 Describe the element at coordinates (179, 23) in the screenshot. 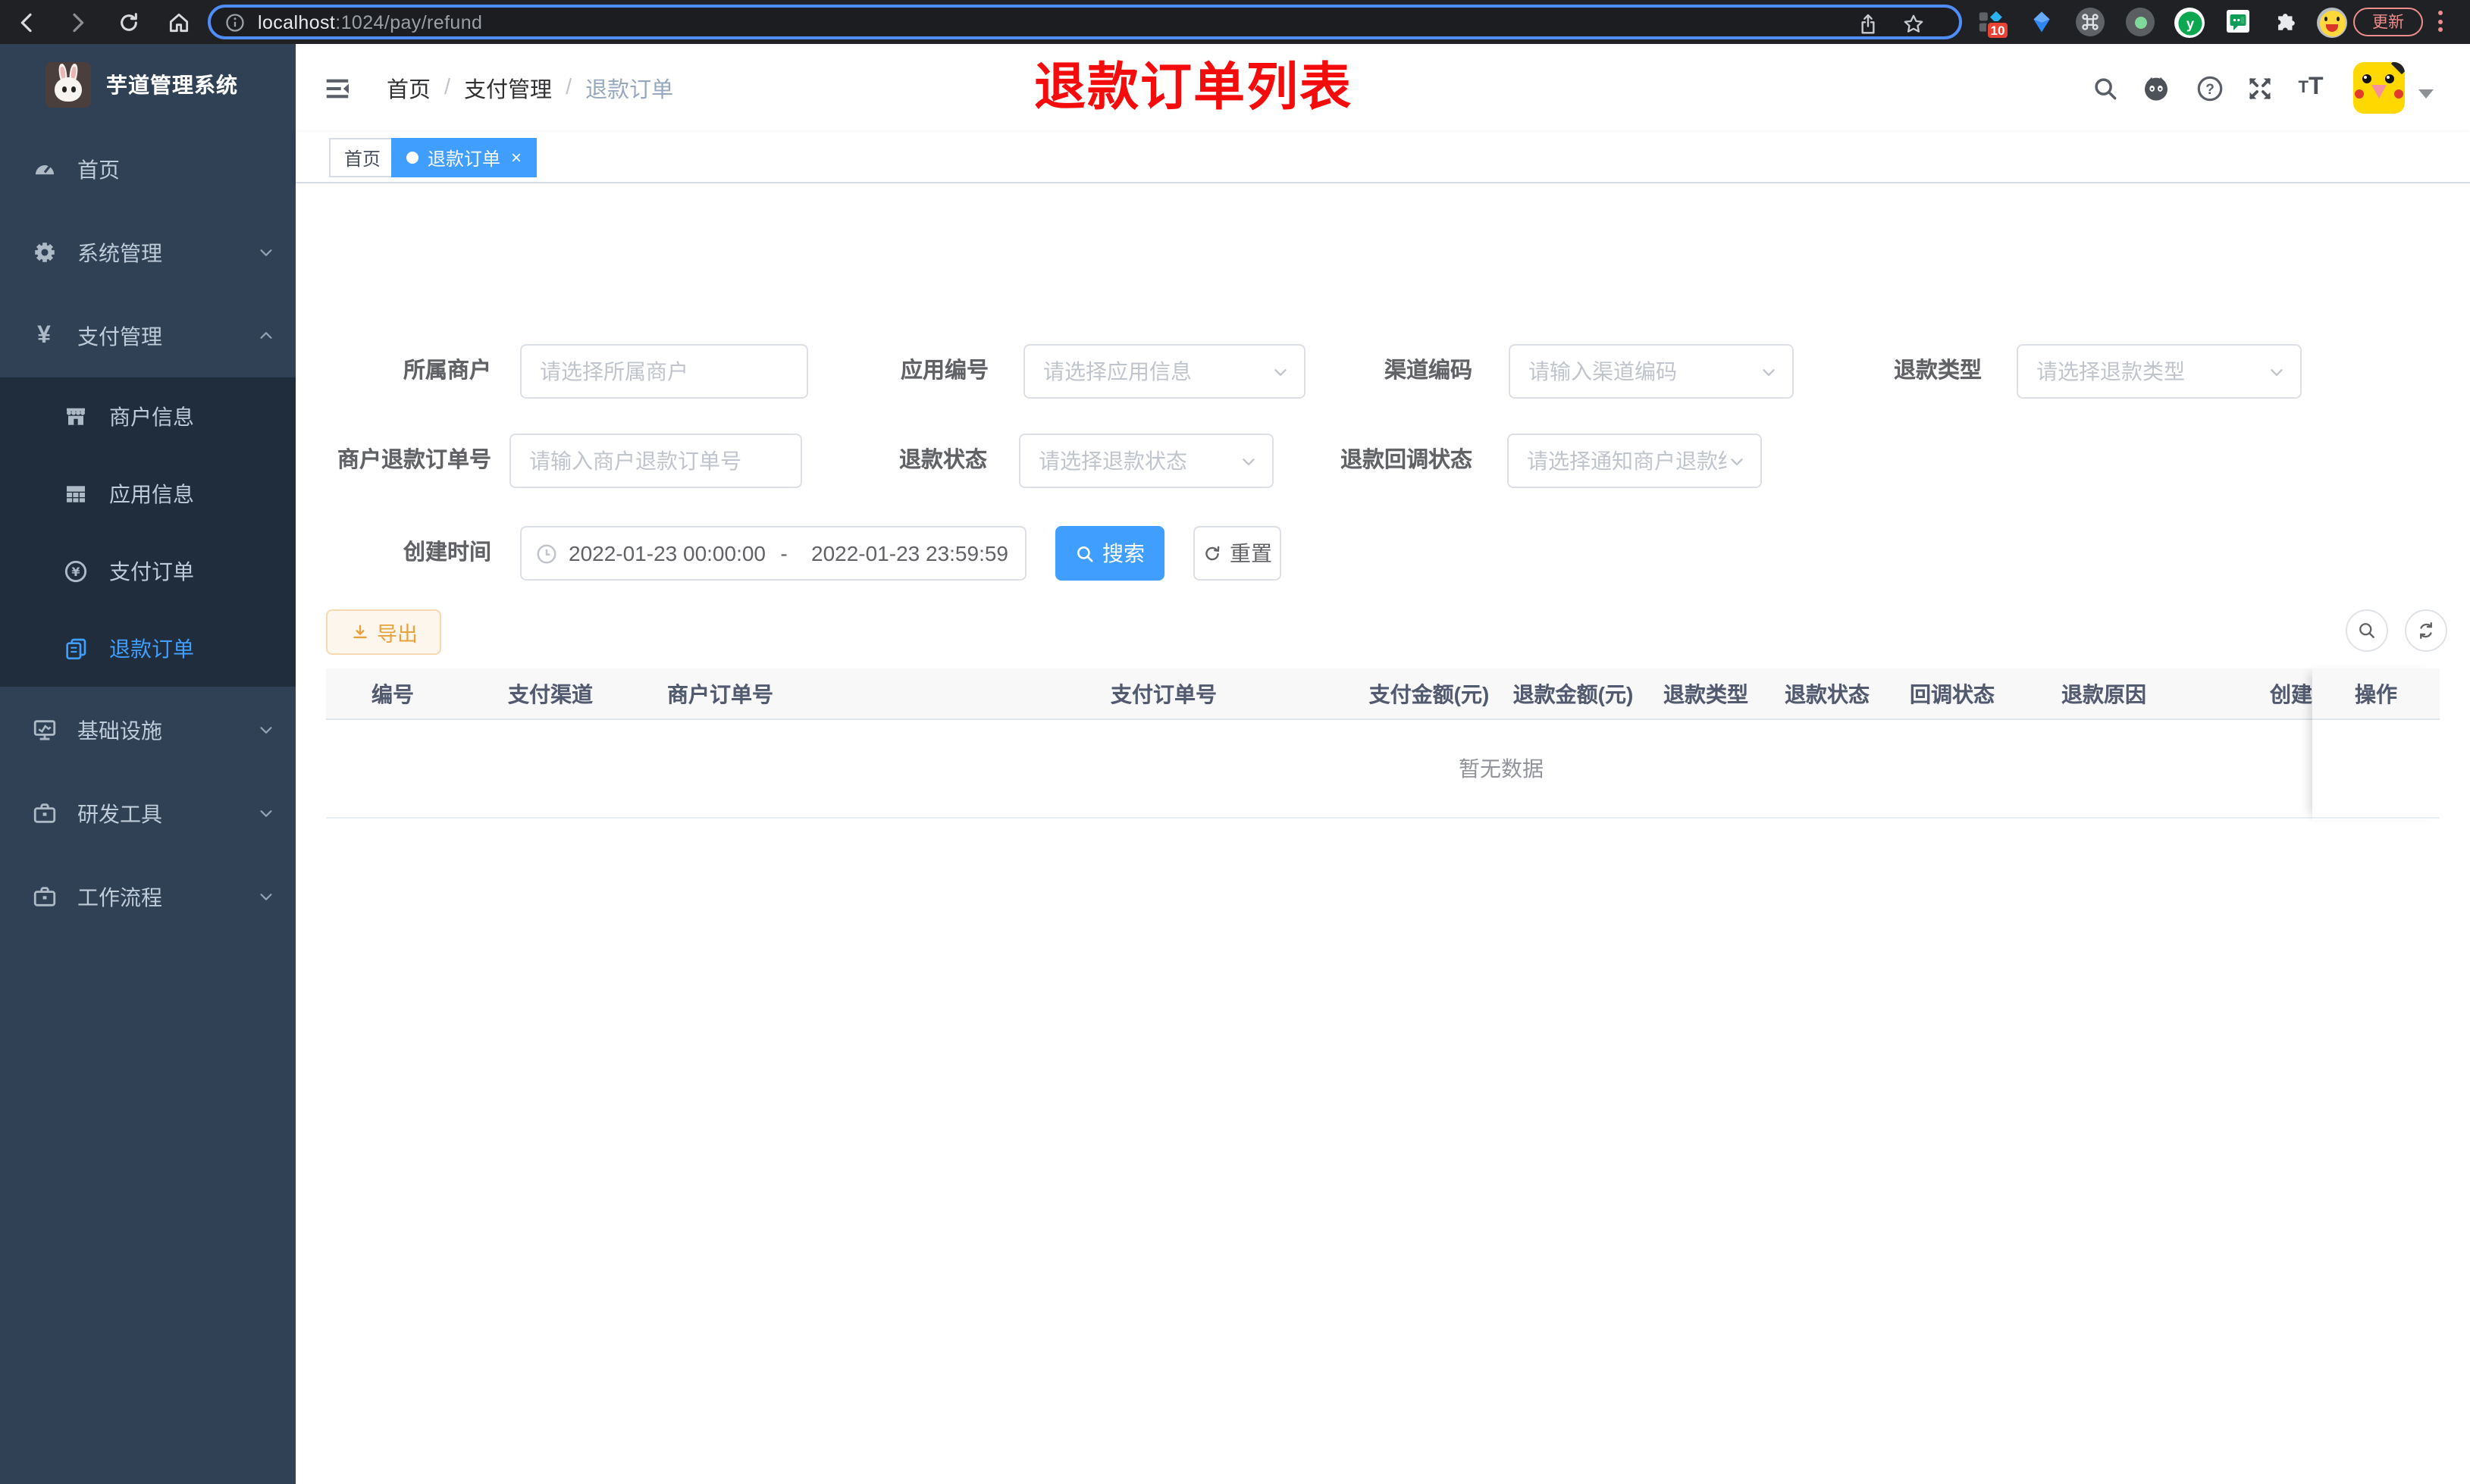

I see `browser-home-icon` at that location.